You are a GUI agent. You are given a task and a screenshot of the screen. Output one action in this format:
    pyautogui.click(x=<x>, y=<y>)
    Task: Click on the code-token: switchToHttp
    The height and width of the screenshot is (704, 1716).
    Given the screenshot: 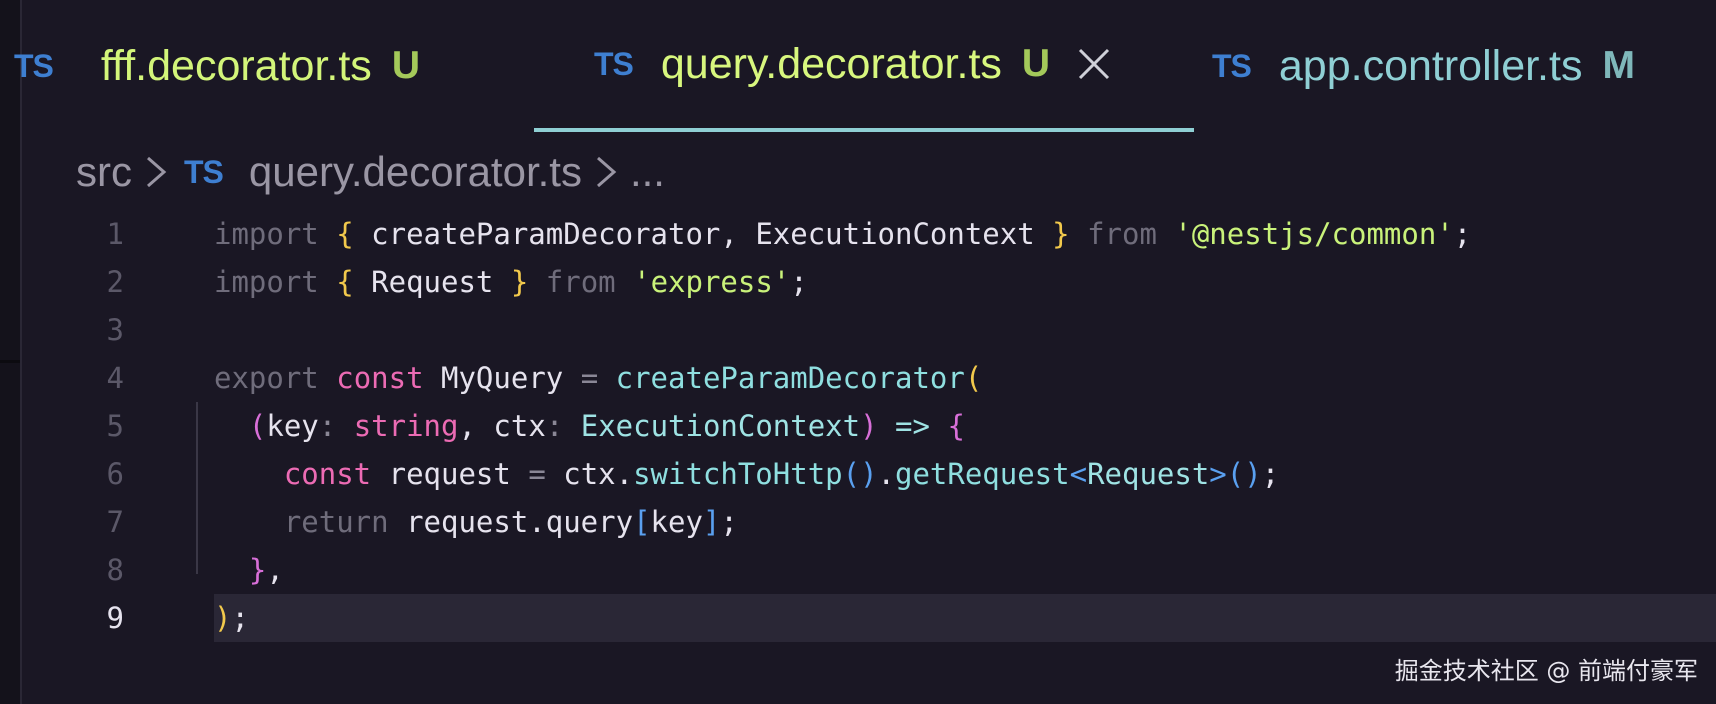 What is the action you would take?
    pyautogui.click(x=738, y=474)
    